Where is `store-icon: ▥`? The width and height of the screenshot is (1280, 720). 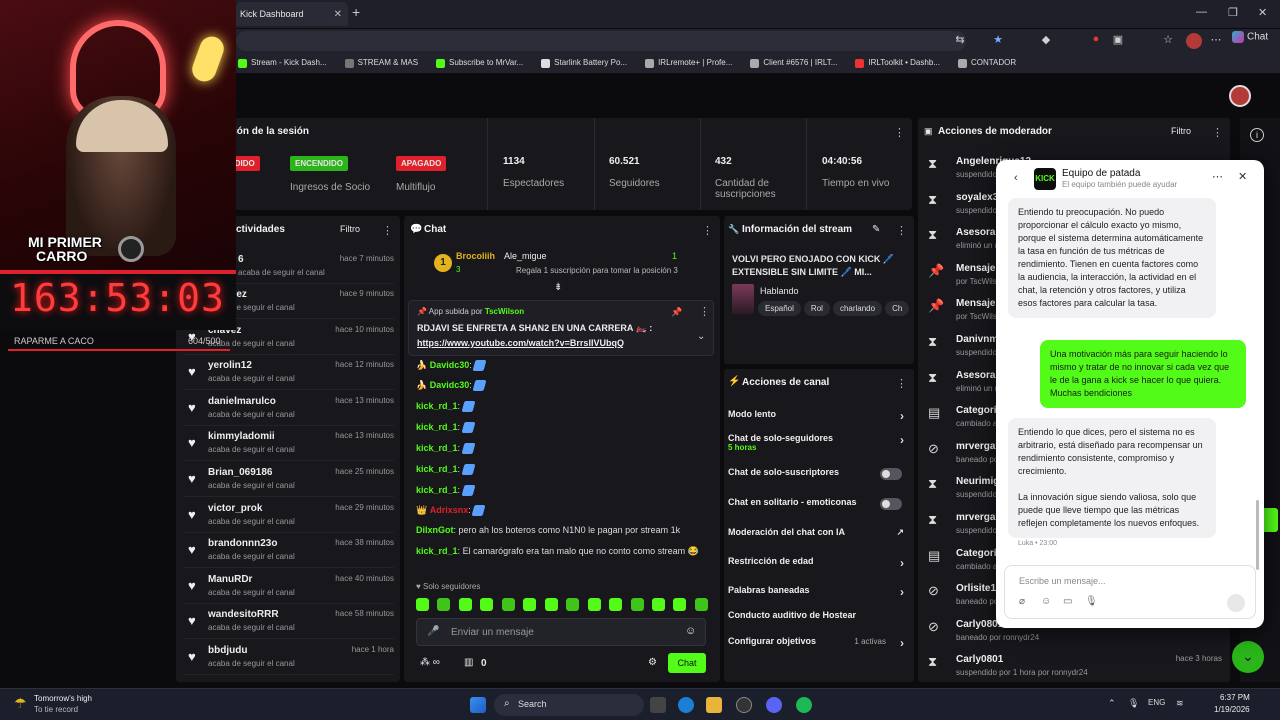 store-icon: ▥ is located at coordinates (468, 662).